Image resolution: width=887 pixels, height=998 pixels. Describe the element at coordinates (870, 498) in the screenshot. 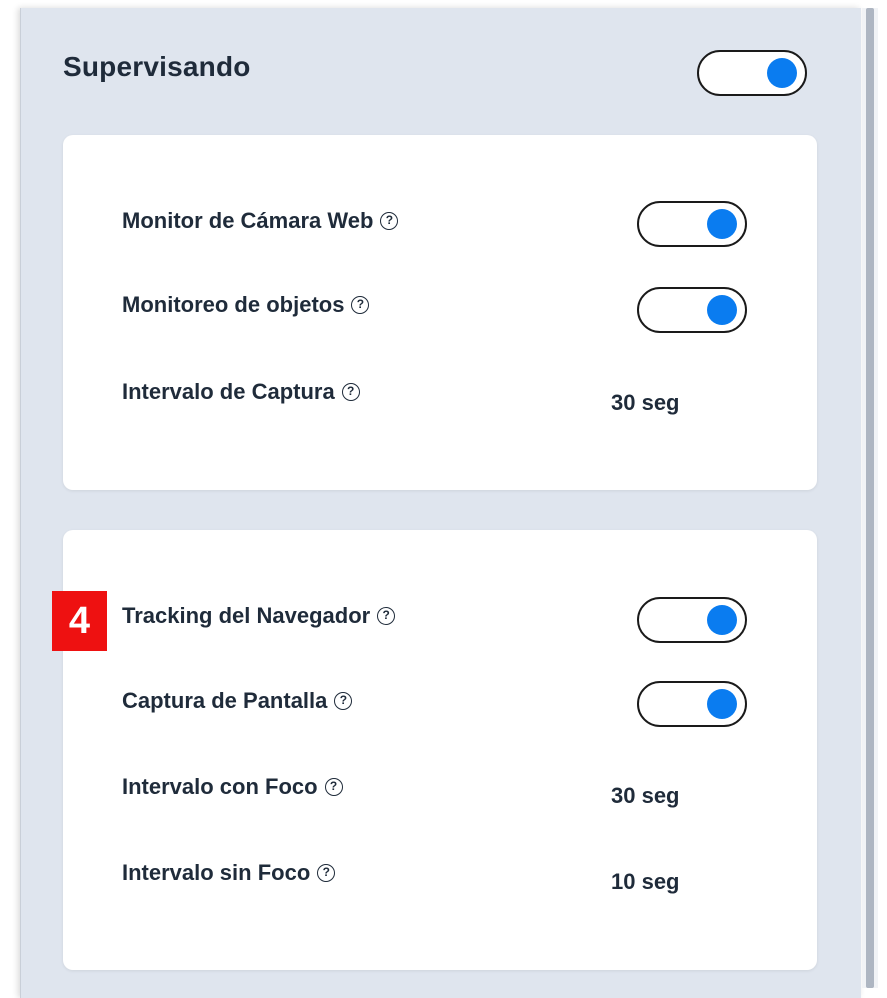

I see `scrollbar-thumb` at that location.